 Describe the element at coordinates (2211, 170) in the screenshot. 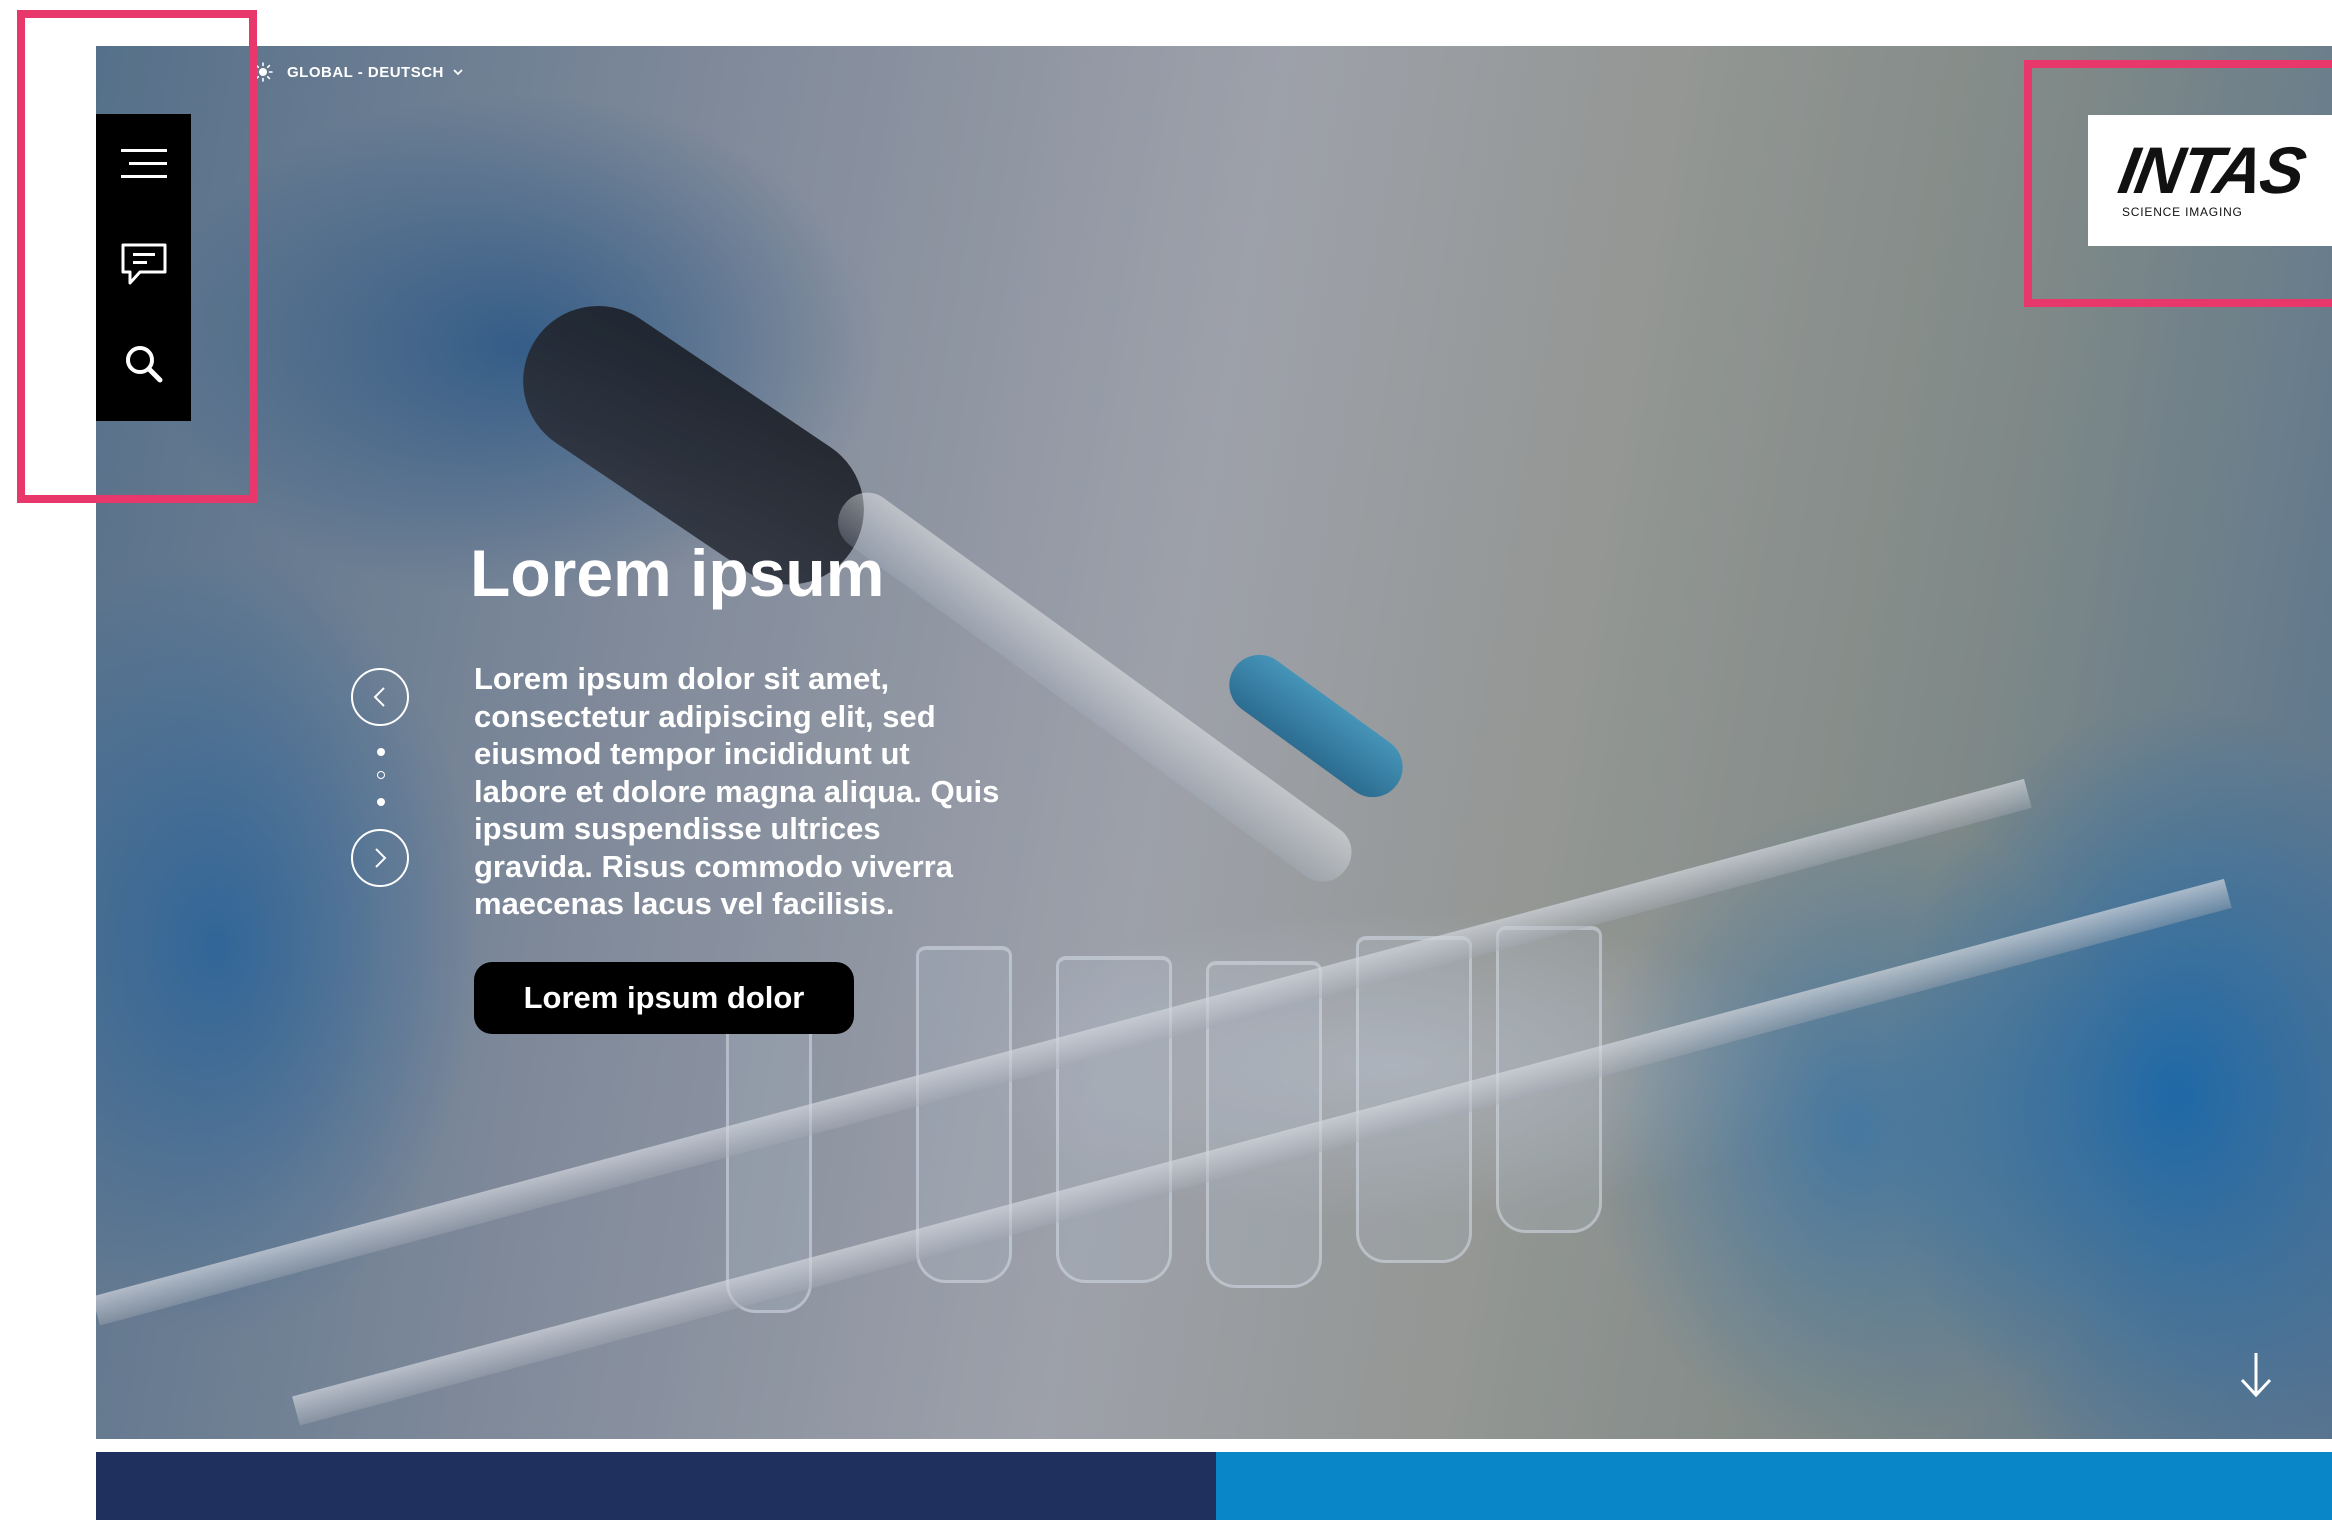

I see `logo-wordmark: INTAS` at that location.